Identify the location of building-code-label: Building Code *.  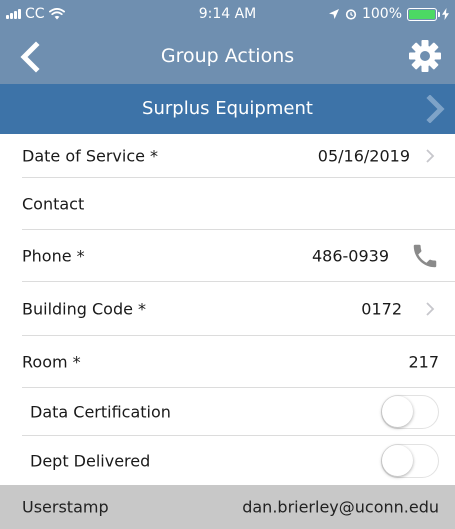
(84, 309).